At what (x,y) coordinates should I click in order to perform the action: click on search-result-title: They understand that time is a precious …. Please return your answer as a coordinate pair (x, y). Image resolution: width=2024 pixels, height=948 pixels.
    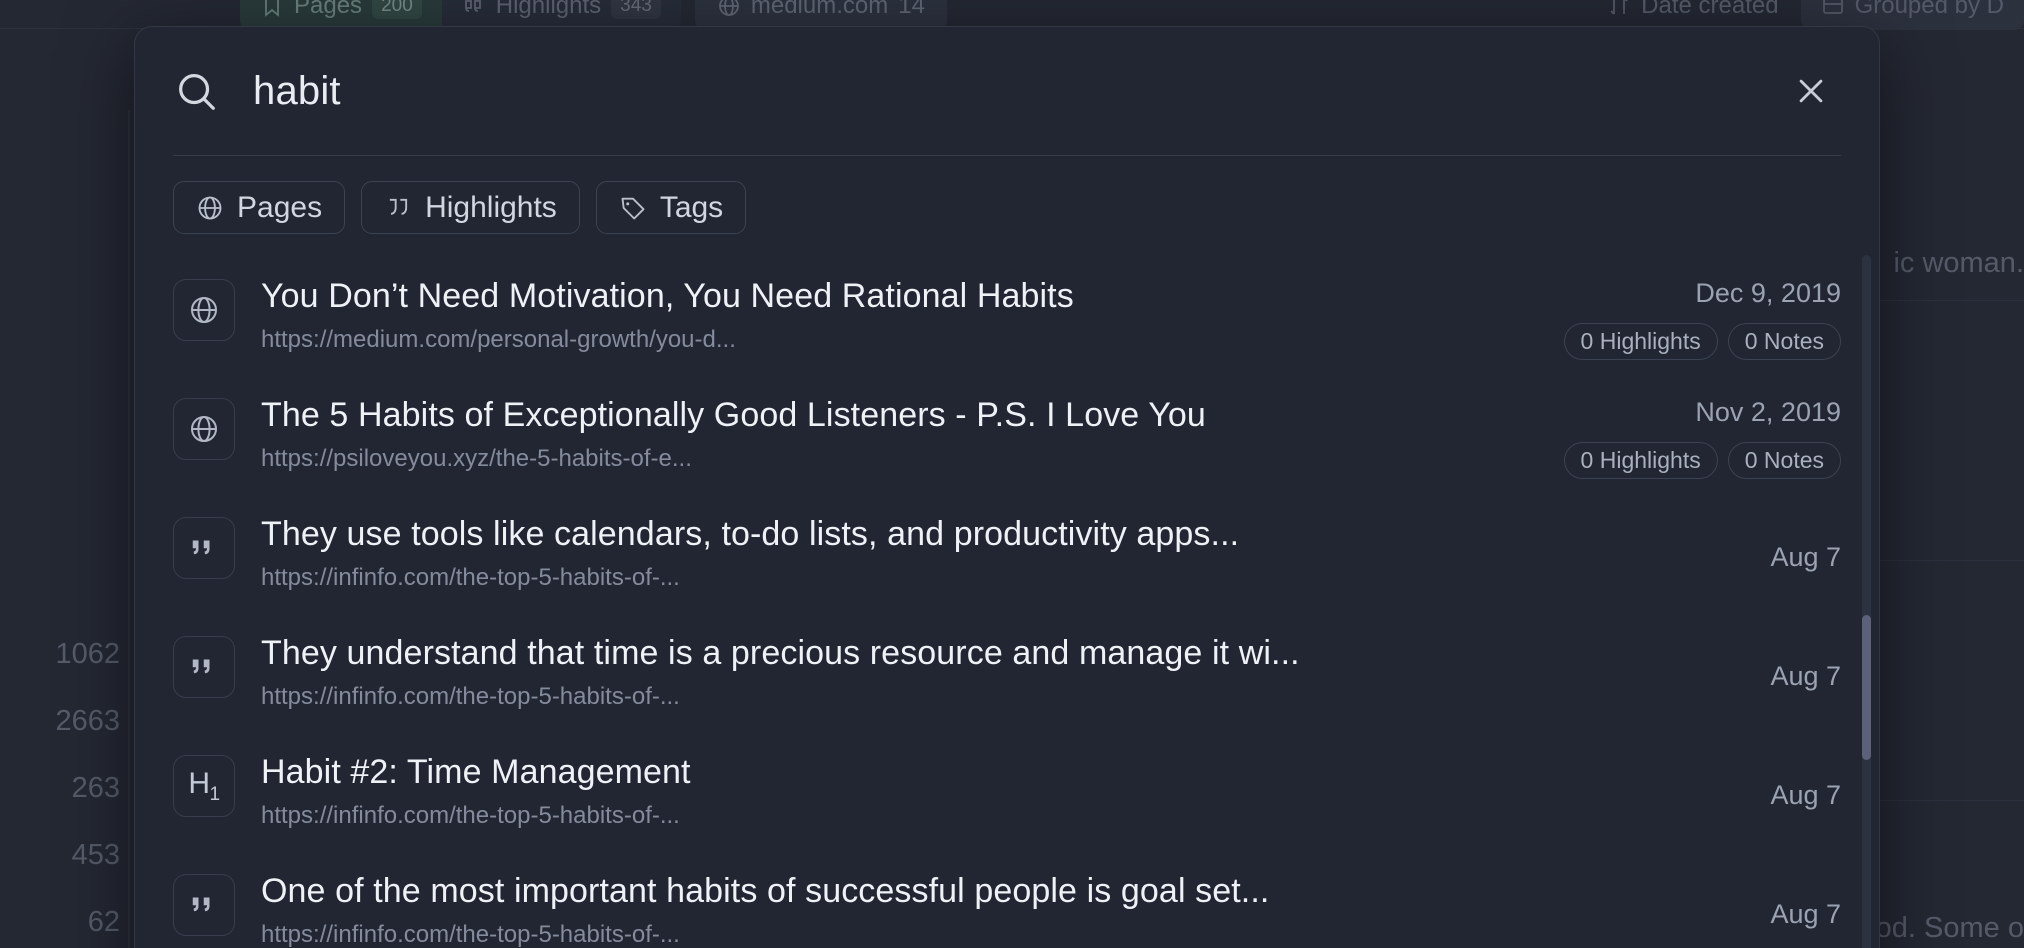
    Looking at the image, I should click on (780, 653).